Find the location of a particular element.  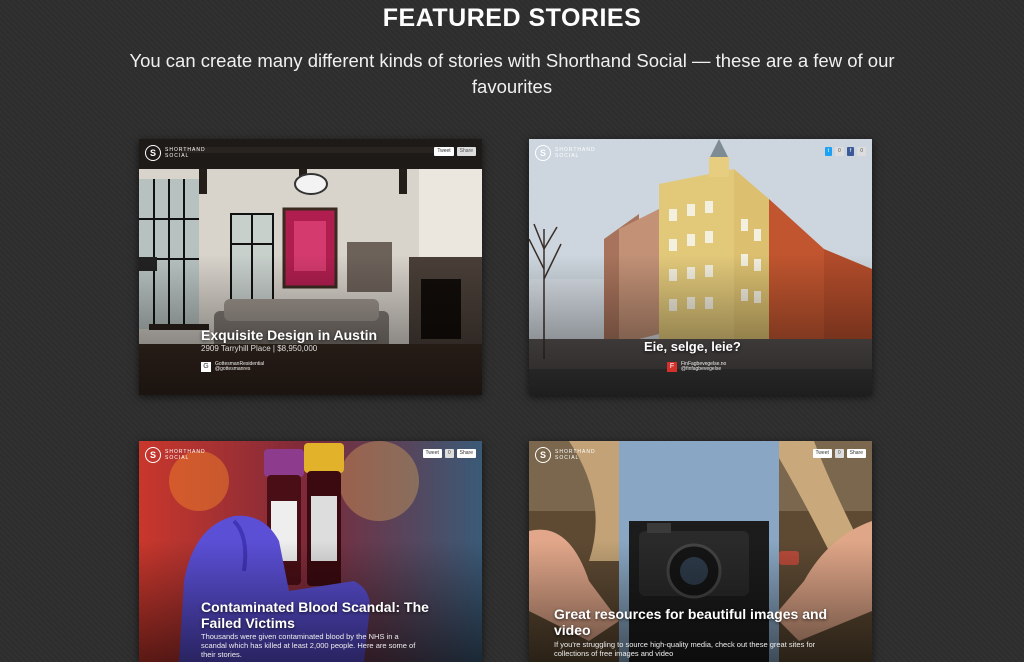

author-avatar: G is located at coordinates (206, 367).